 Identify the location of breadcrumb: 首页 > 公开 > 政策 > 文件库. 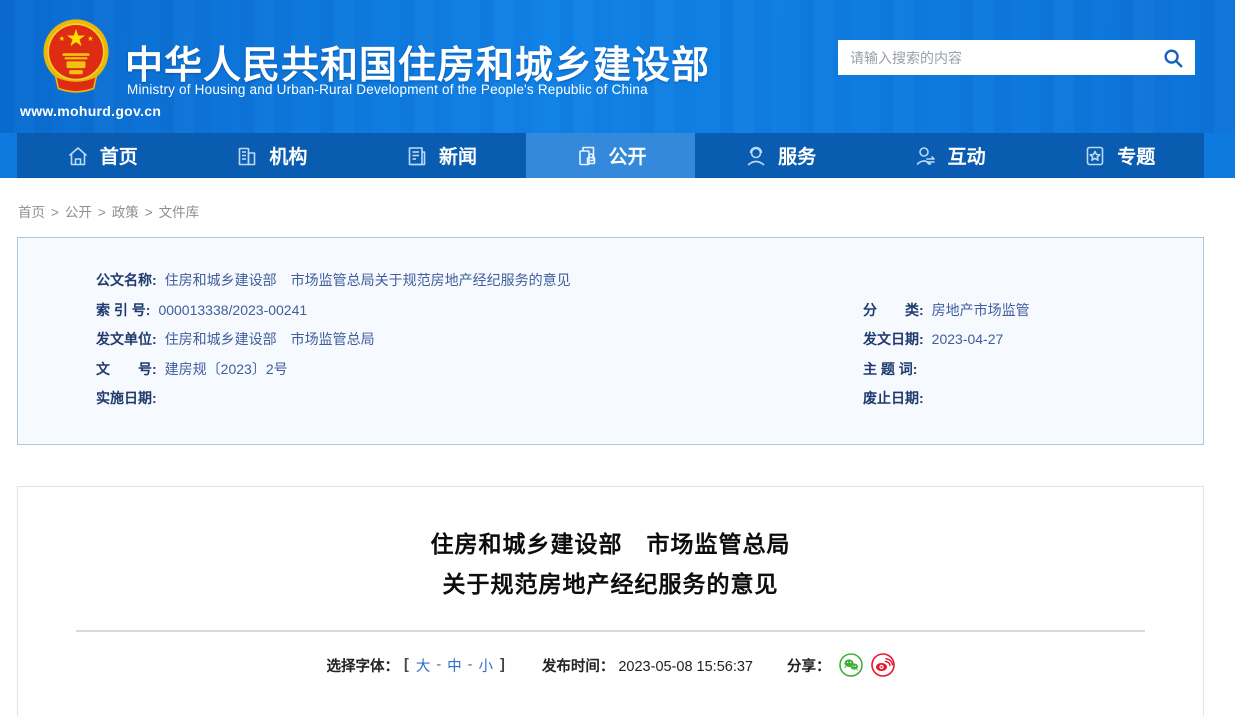
(109, 212).